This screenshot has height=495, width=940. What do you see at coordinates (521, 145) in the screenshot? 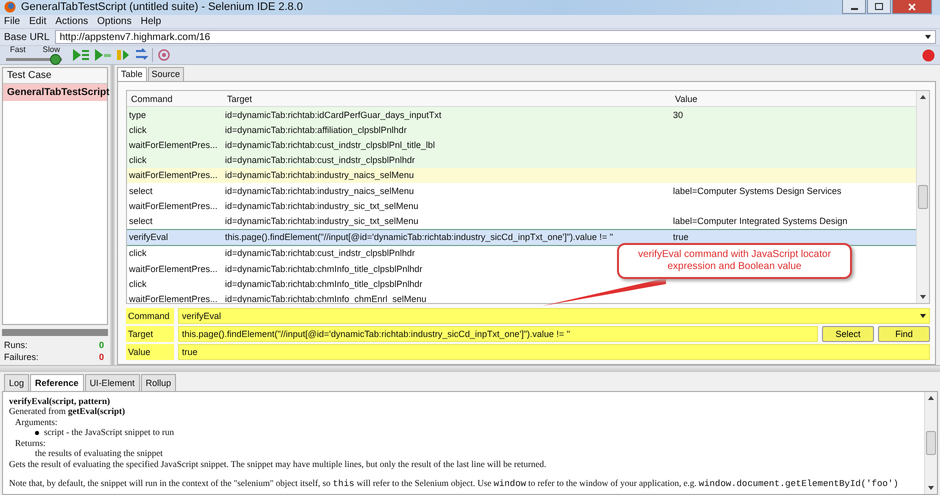
I see `table-row: waitForElementPres... id=dynamicTab:richtab:cust_indstr_clpsblPnl_title_lbl` at bounding box center [521, 145].